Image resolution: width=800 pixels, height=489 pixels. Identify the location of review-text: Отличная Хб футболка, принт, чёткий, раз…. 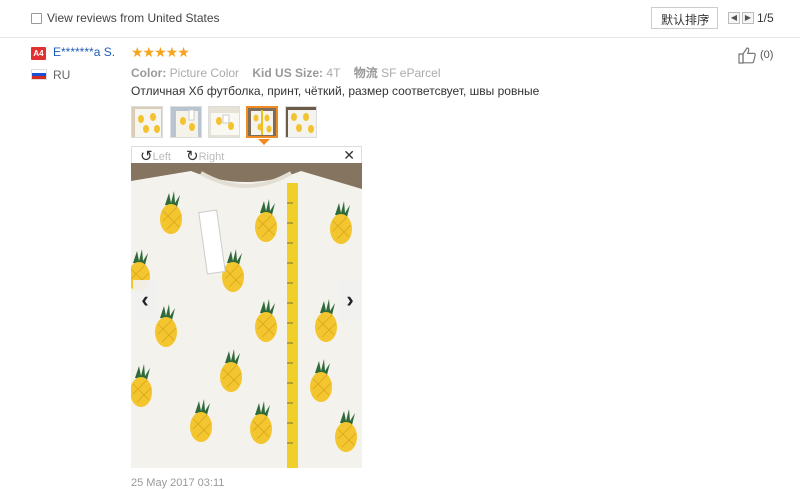
(335, 91).